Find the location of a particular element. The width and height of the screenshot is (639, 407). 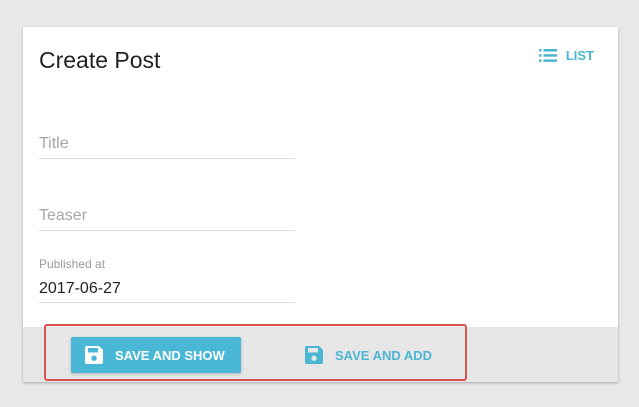

title-input is located at coordinates (167, 144).